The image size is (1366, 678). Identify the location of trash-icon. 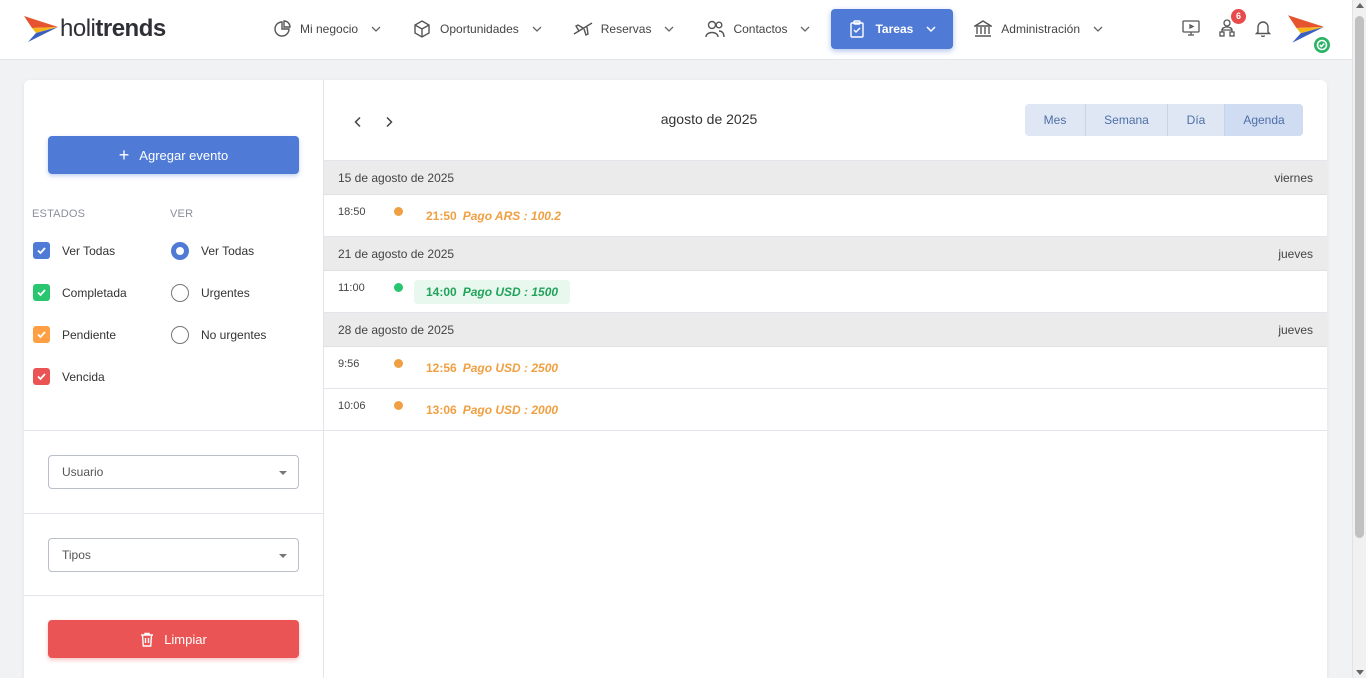
(147, 639).